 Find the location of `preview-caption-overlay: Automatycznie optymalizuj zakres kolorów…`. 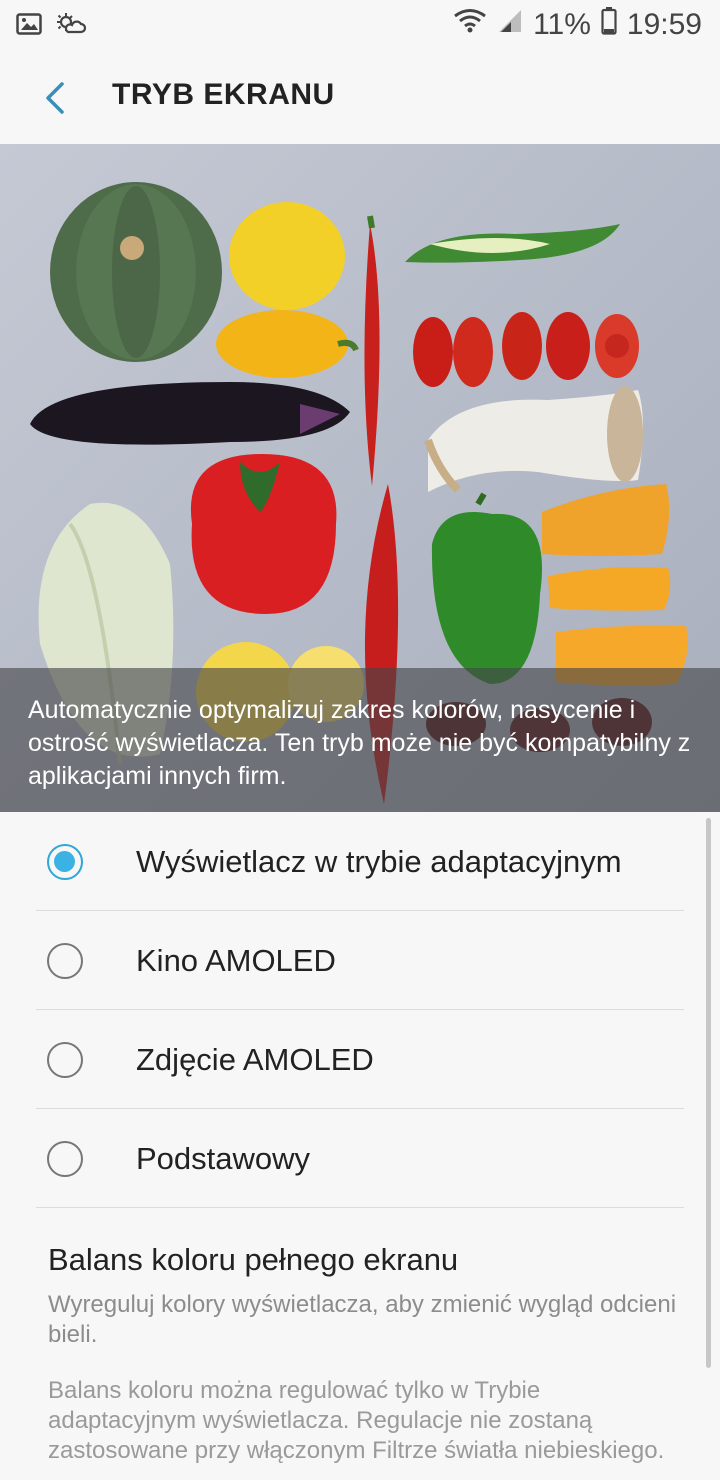

preview-caption-overlay: Automatycznie optymalizuj zakres kolorów… is located at coordinates (360, 740).